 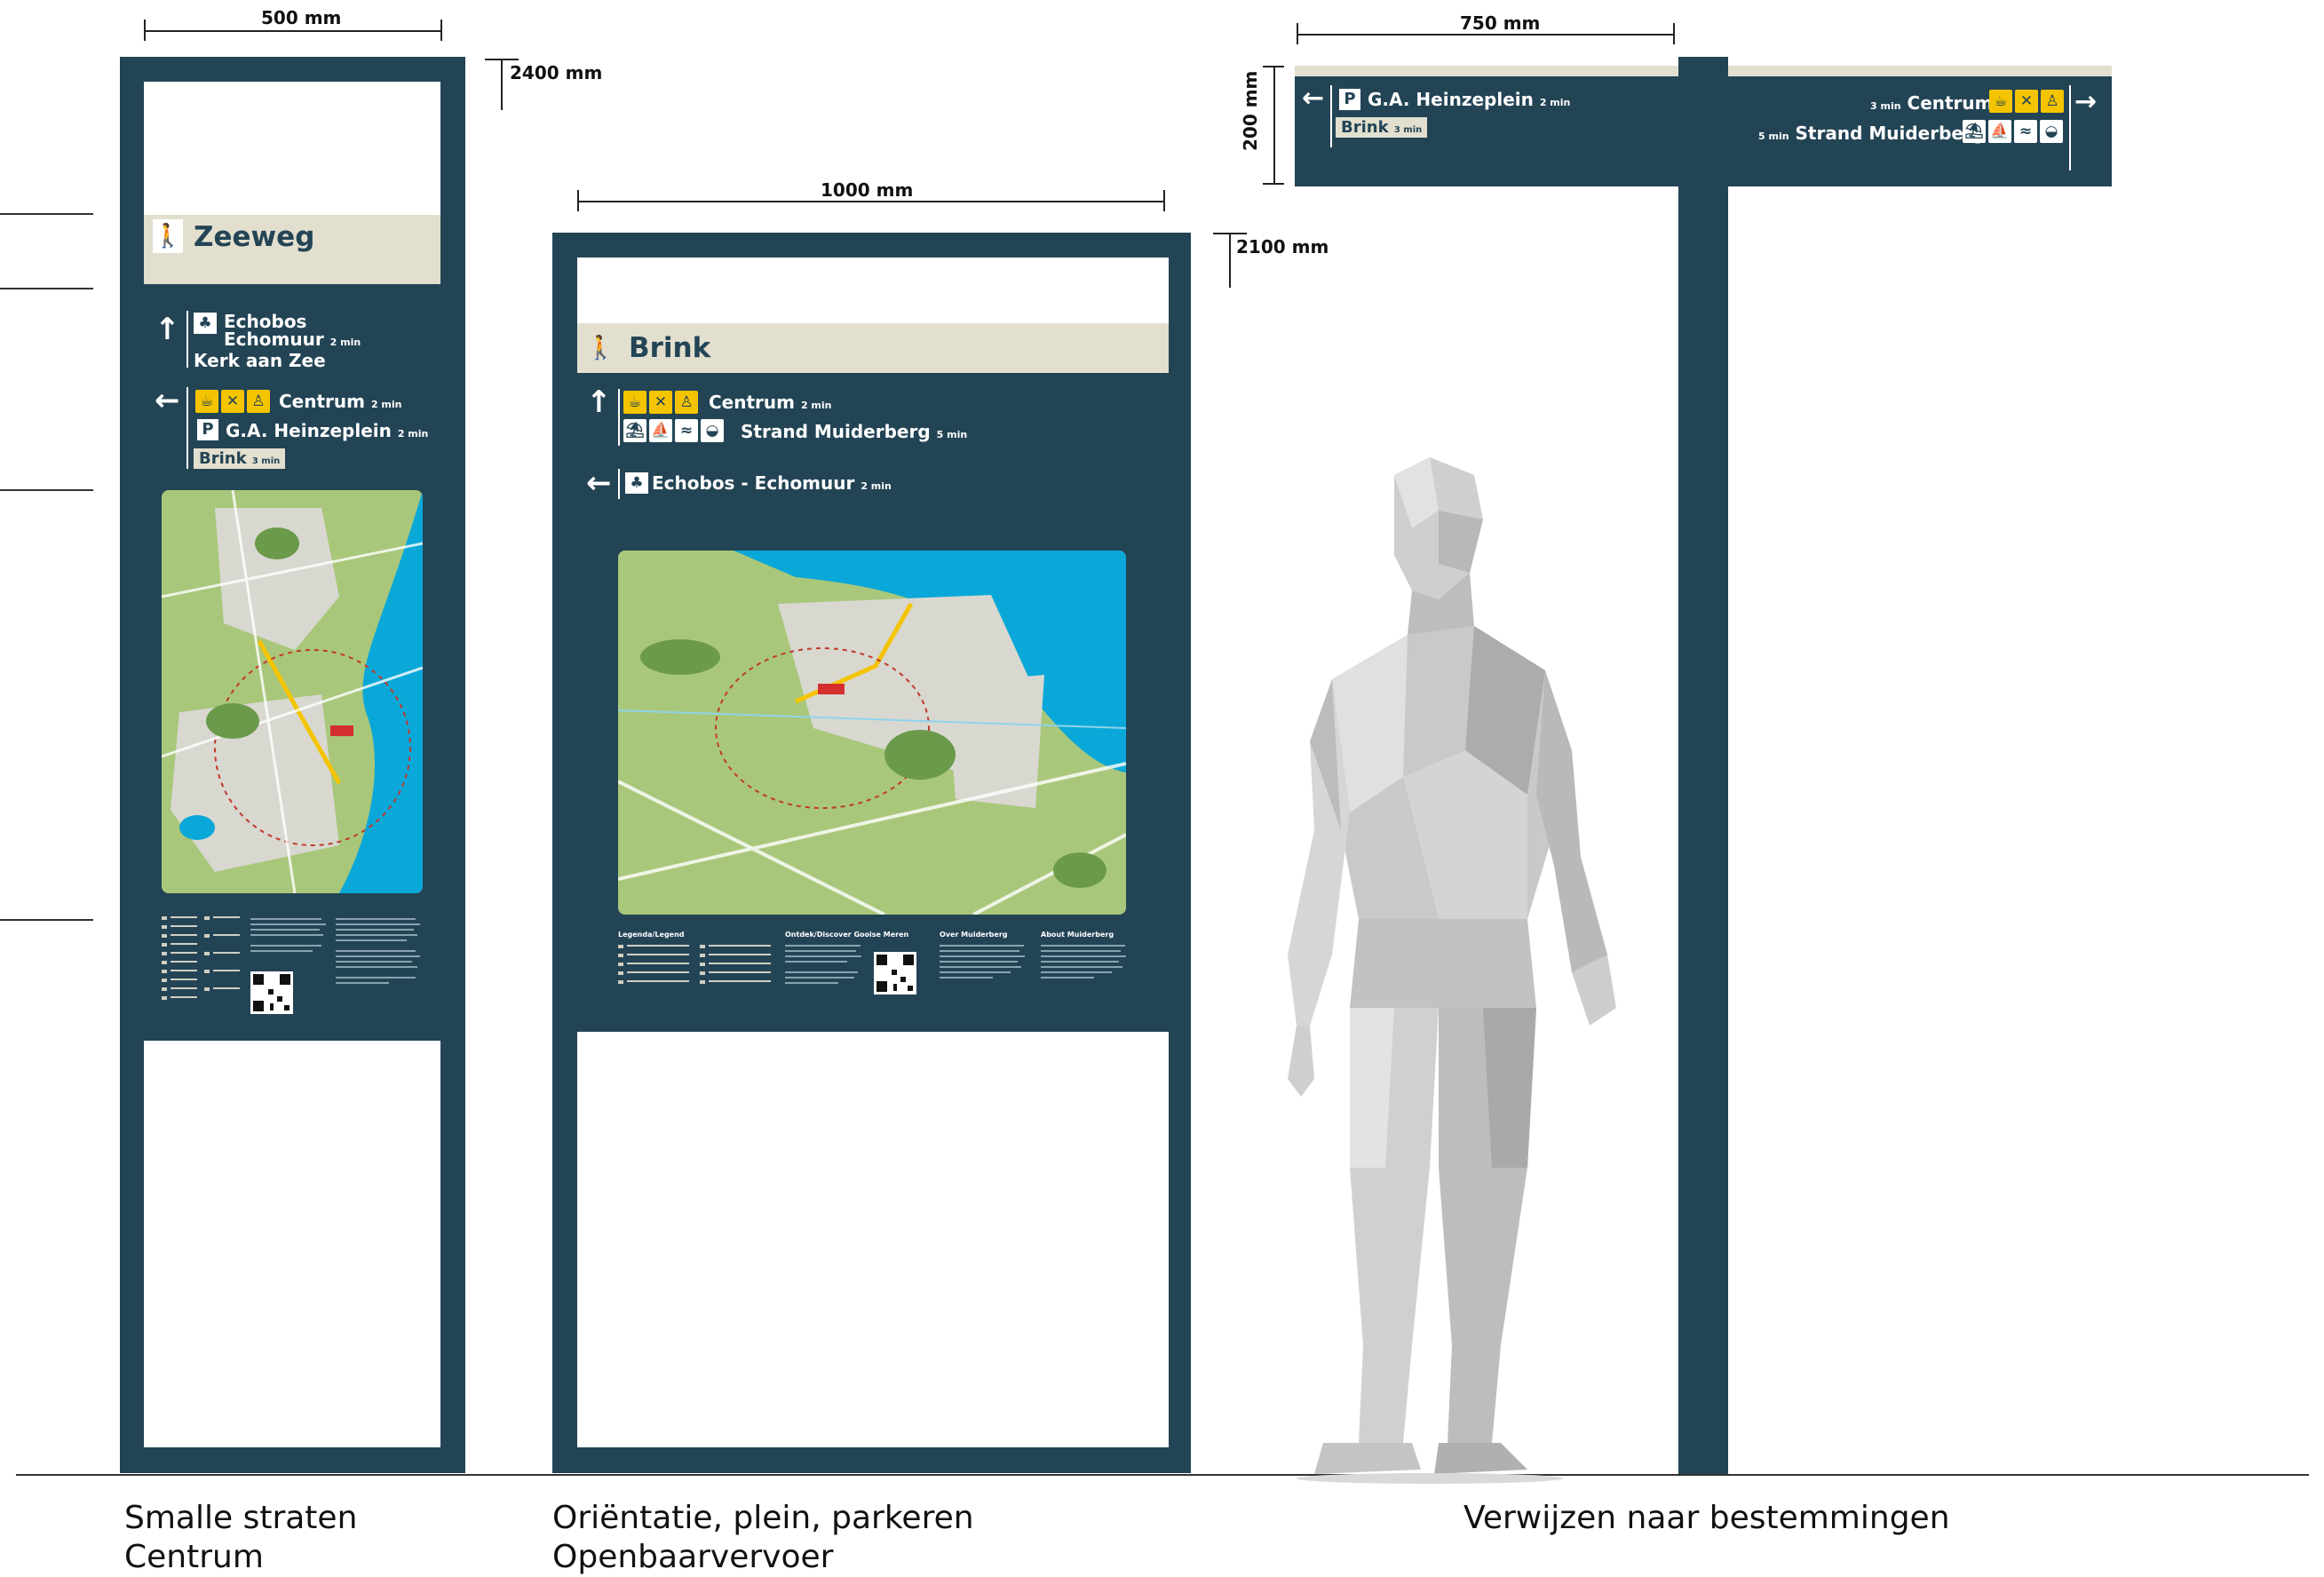 I want to click on sign2-info-heading-4: About Muiderberg, so click(x=1078, y=935).